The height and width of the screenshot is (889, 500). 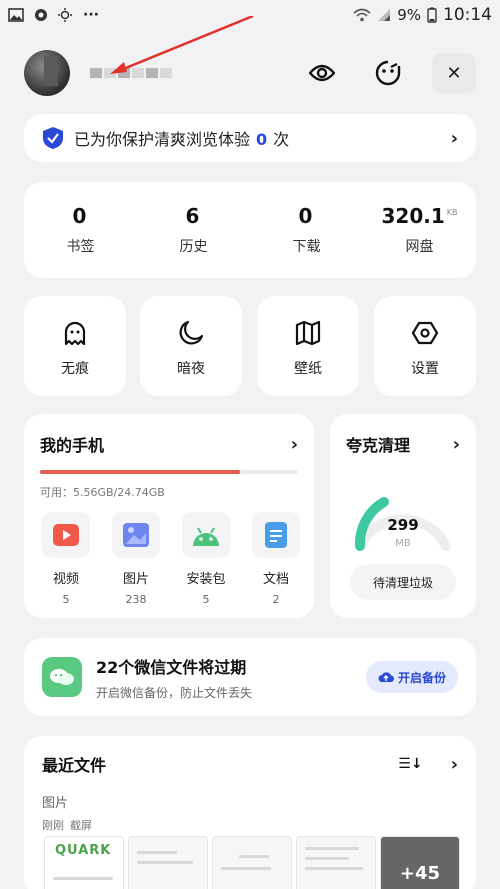 What do you see at coordinates (206, 559) in the screenshot?
I see `category-apk: 安装包 5` at bounding box center [206, 559].